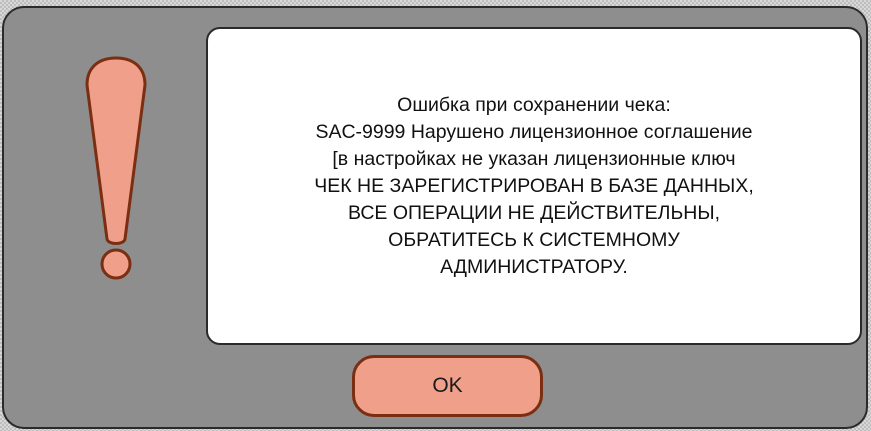  Describe the element at coordinates (533, 212) in the screenshot. I see `message-line: ВСЕ ОПЕРАЦИИ НЕ ДЕЙСТВИТЕЛЬНЫ,` at that location.